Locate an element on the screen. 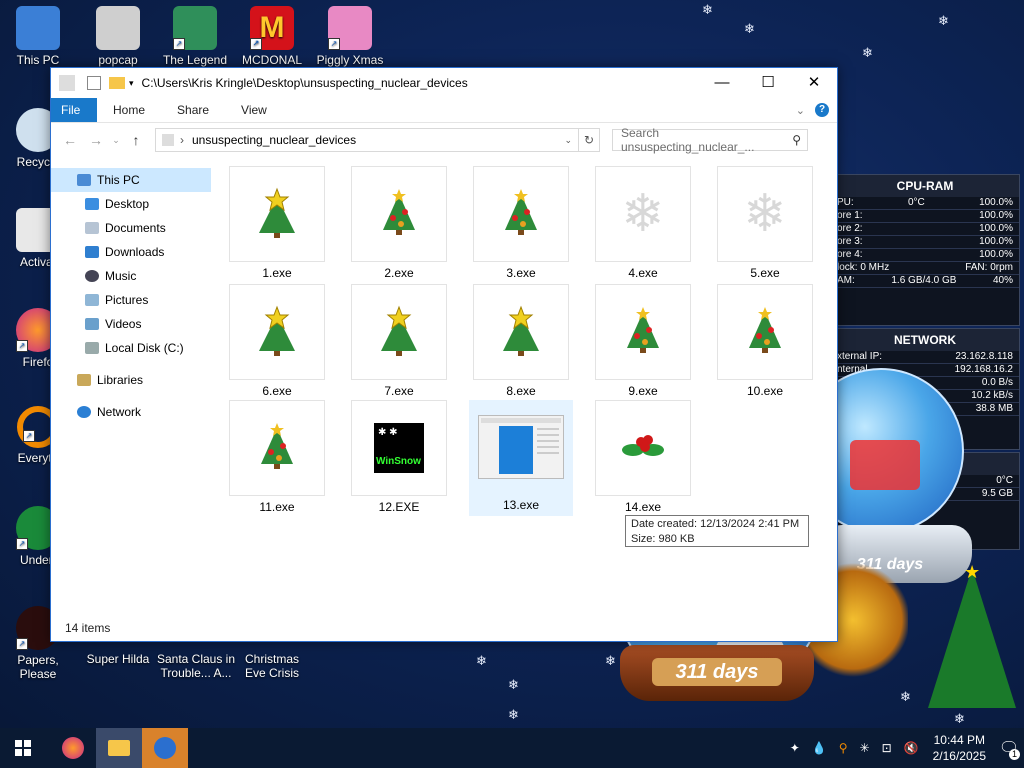  clock: 10:44 PM 2/16/2025 is located at coordinates (959, 748).